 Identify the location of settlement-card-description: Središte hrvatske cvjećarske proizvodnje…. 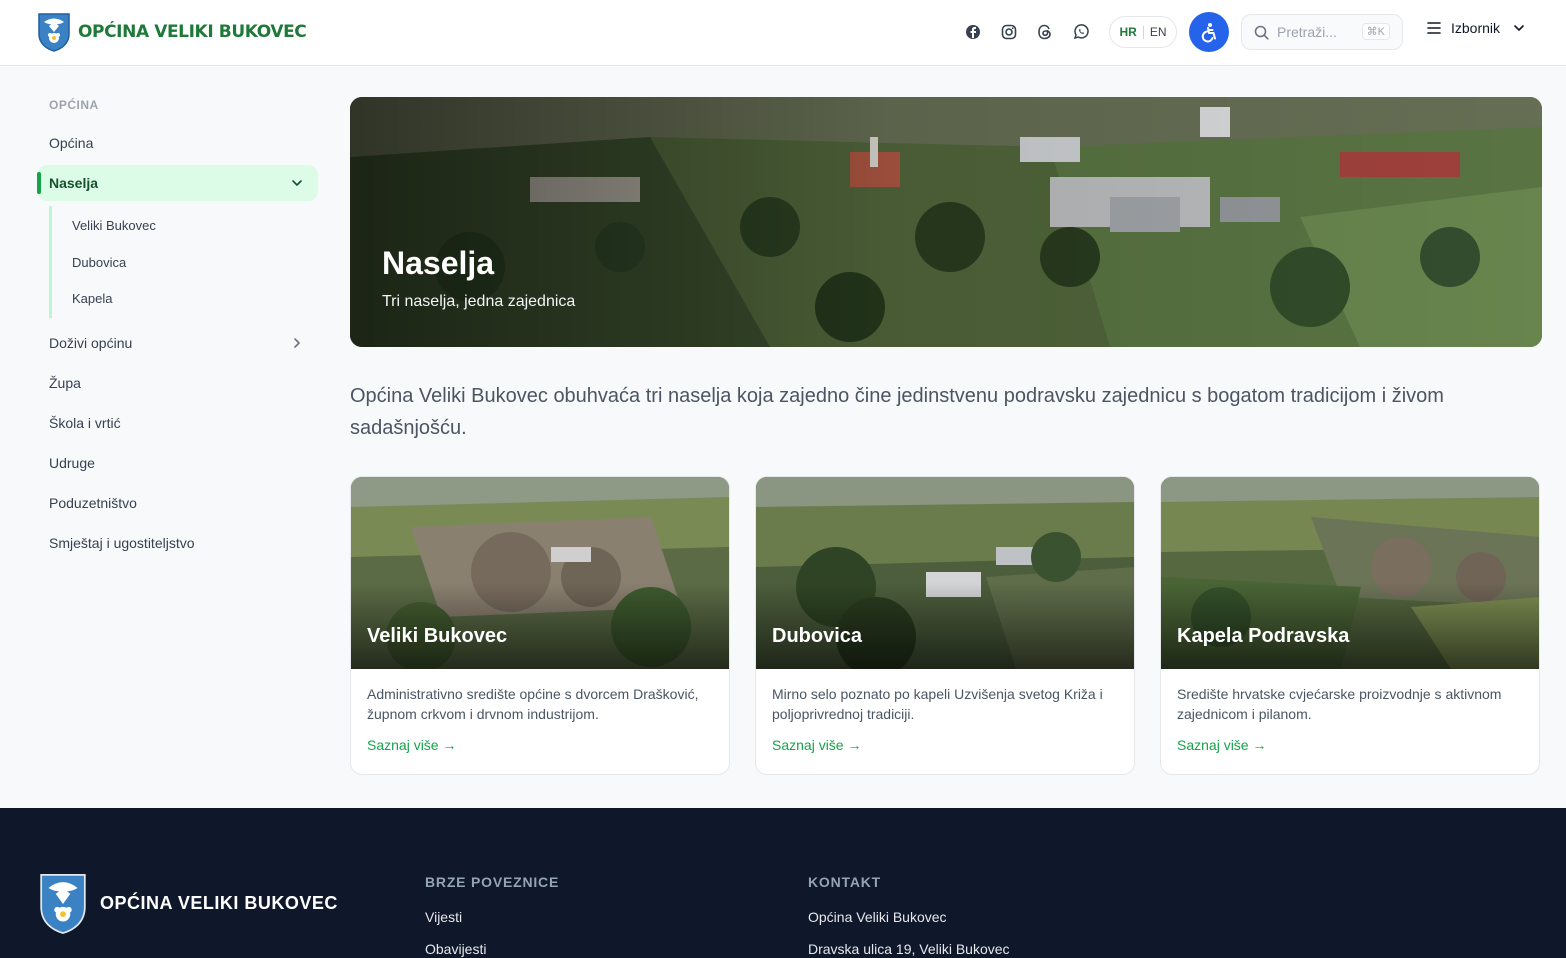
(1339, 704).